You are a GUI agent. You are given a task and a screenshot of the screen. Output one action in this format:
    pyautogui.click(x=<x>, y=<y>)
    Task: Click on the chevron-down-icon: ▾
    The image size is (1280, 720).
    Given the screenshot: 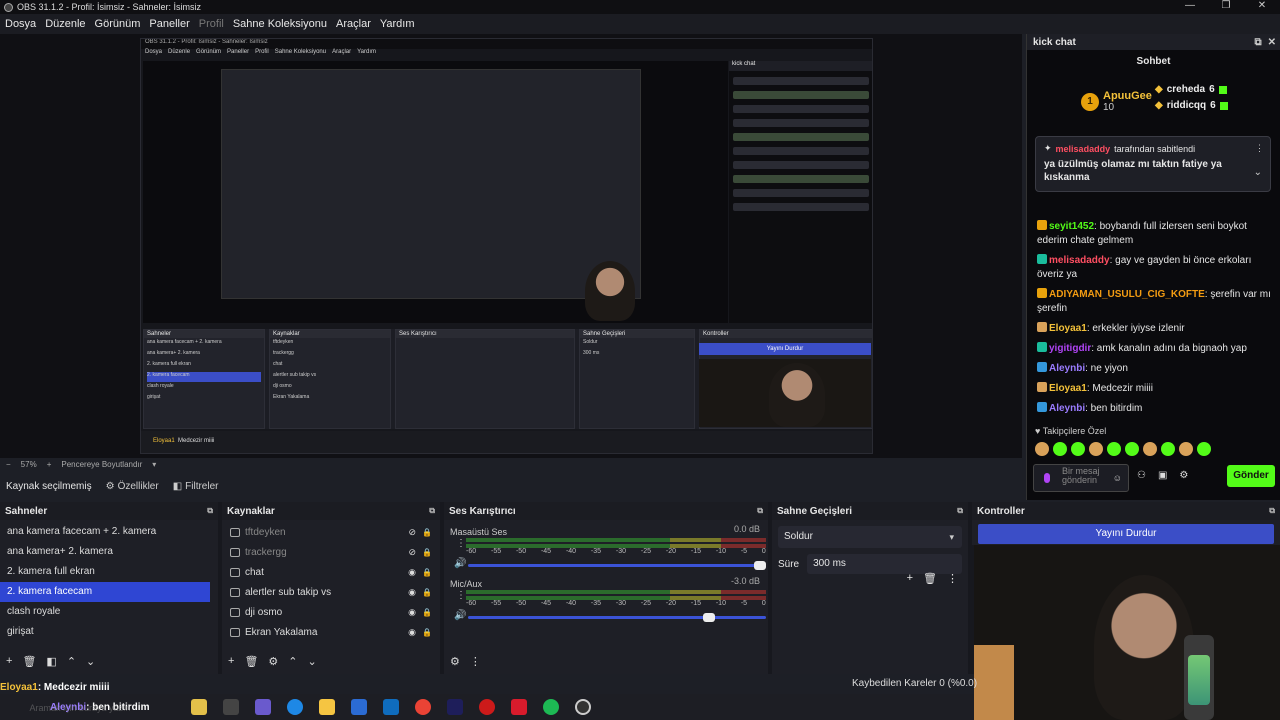 What is the action you would take?
    pyautogui.click(x=154, y=464)
    